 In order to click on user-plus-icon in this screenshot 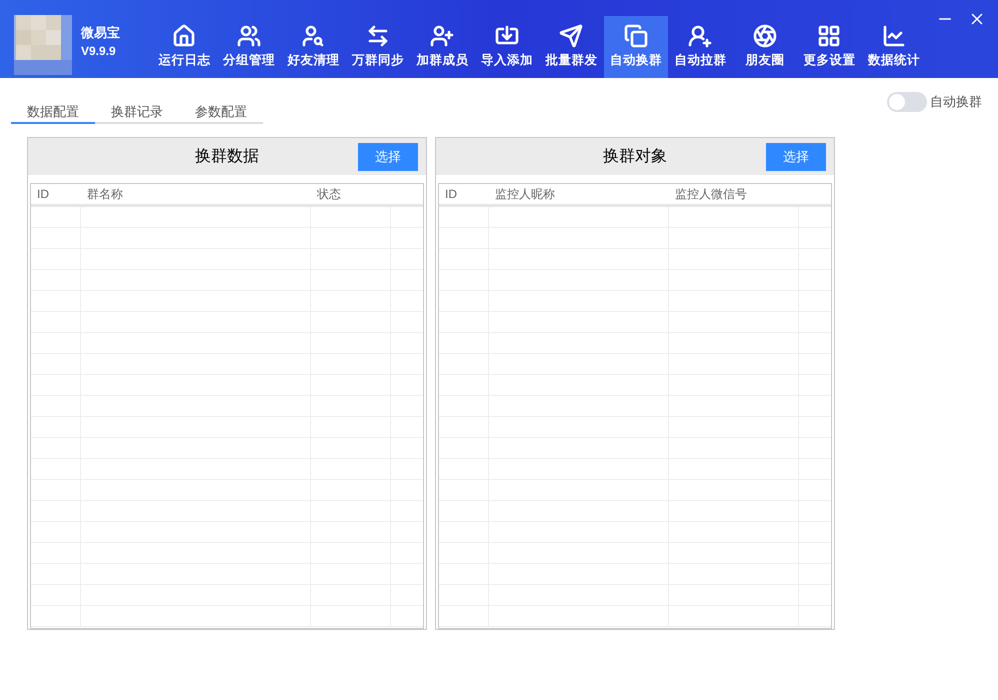, I will do `click(442, 36)`.